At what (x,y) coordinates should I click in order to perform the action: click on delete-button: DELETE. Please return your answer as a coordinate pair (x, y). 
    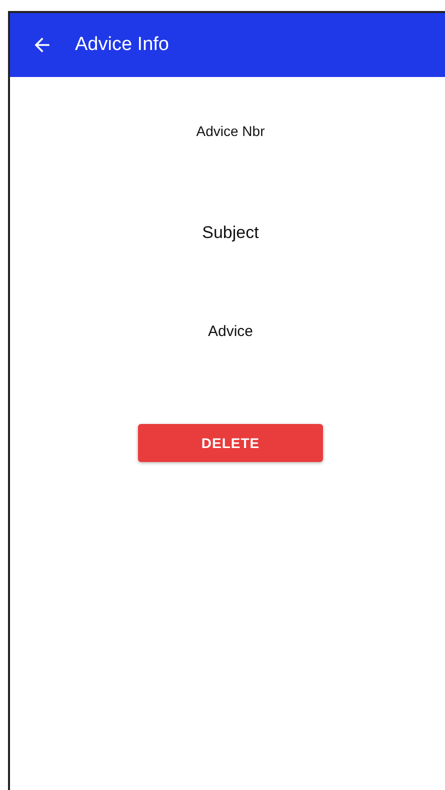
    Looking at the image, I should click on (230, 443).